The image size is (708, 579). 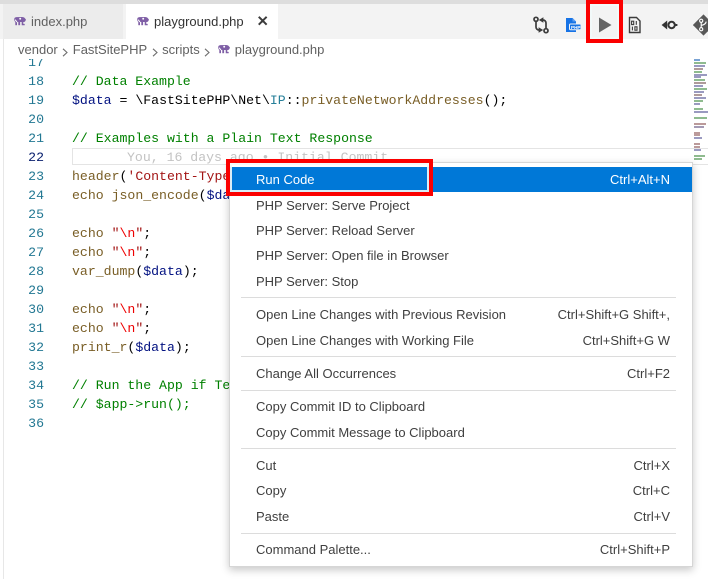 I want to click on svg-text: PHP, so click(x=575, y=27).